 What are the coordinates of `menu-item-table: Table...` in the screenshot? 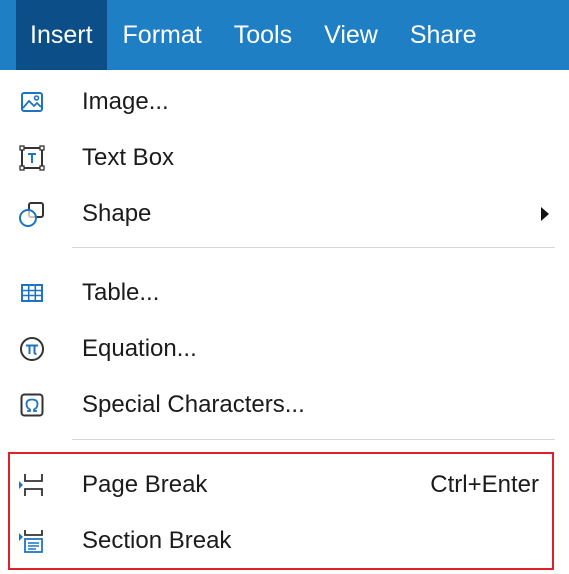 It's located at (284, 293).